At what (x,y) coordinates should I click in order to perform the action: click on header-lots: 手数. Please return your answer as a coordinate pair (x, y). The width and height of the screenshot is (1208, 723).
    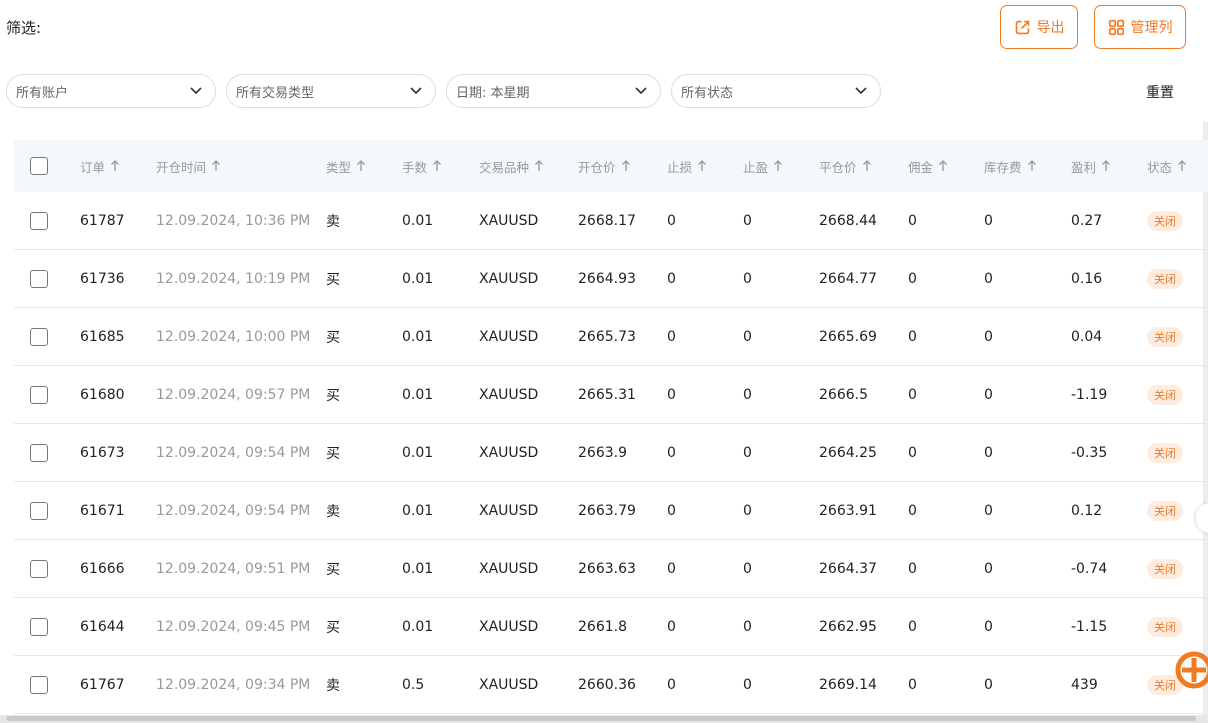
    Looking at the image, I should click on (422, 166).